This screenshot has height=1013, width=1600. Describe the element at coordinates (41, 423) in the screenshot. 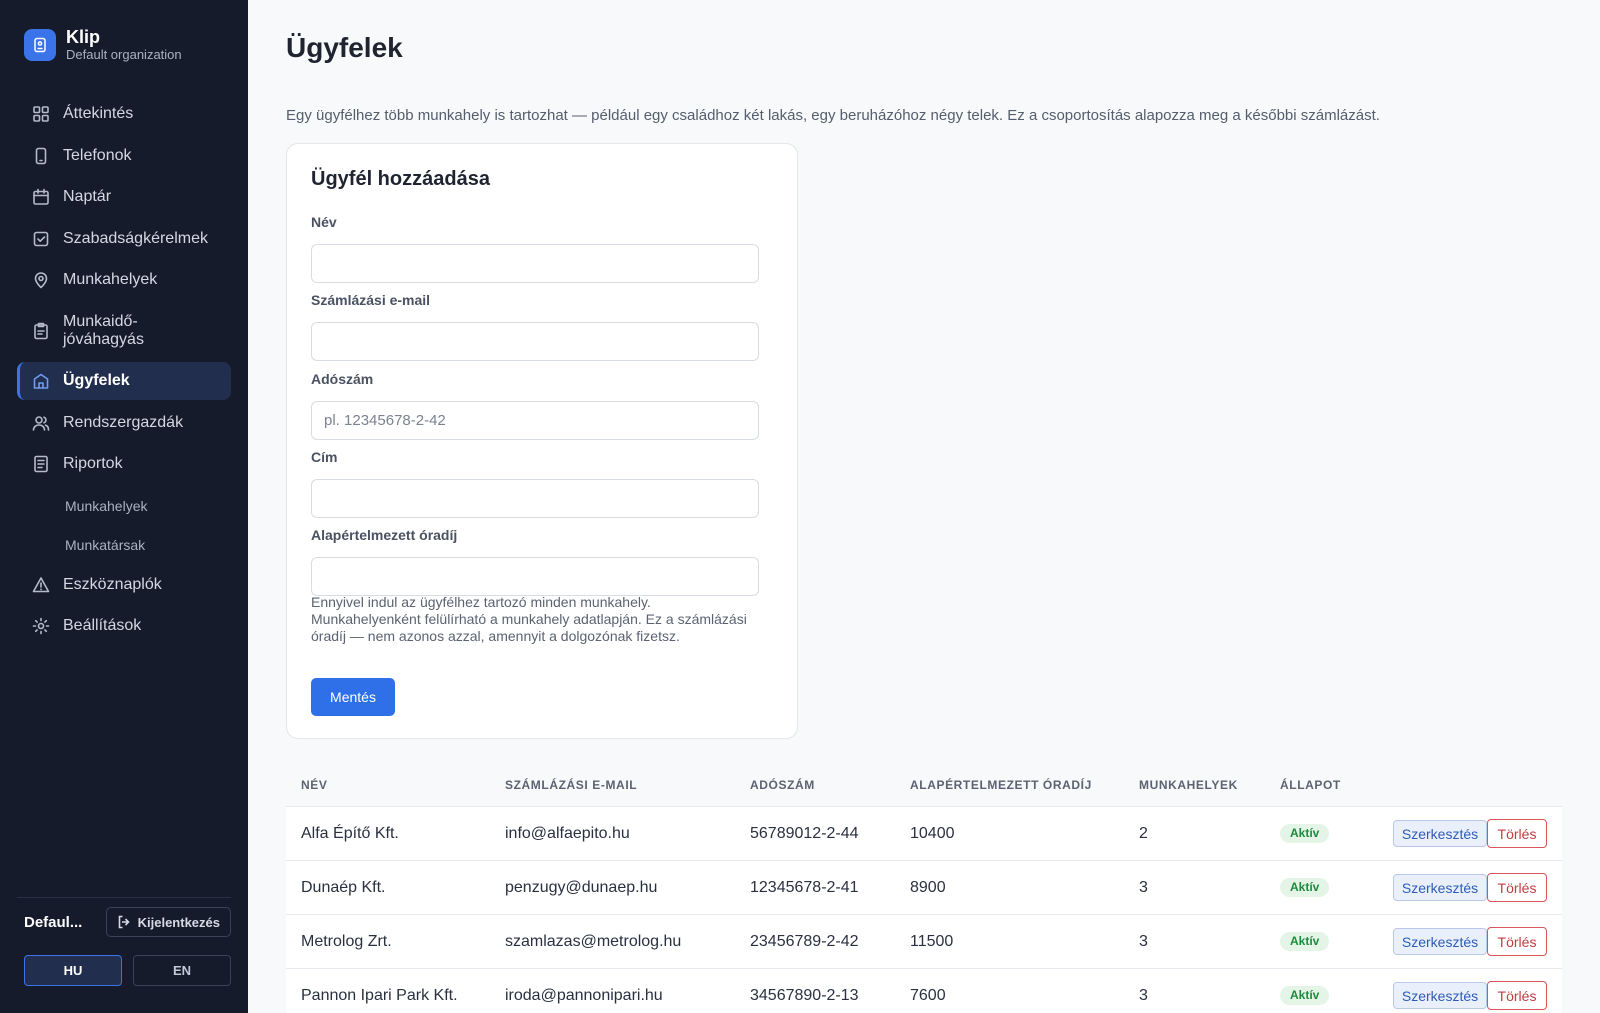

I see `users-icon` at that location.